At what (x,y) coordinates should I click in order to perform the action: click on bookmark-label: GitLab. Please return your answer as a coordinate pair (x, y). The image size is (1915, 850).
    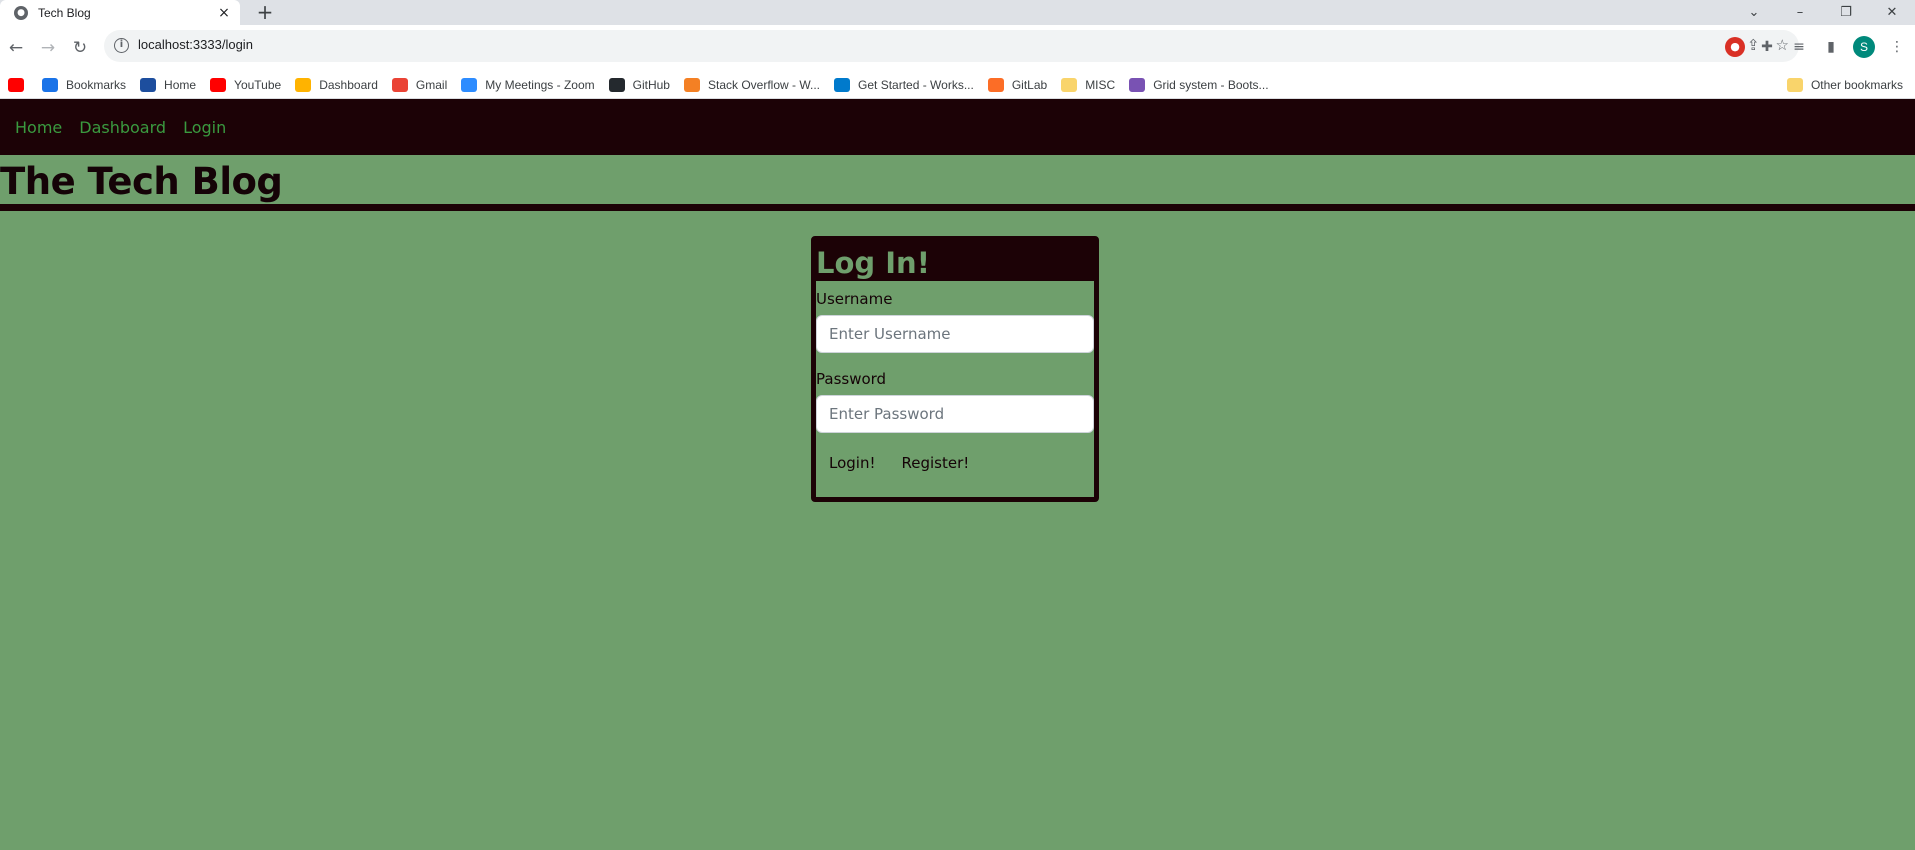
    Looking at the image, I should click on (1029, 84).